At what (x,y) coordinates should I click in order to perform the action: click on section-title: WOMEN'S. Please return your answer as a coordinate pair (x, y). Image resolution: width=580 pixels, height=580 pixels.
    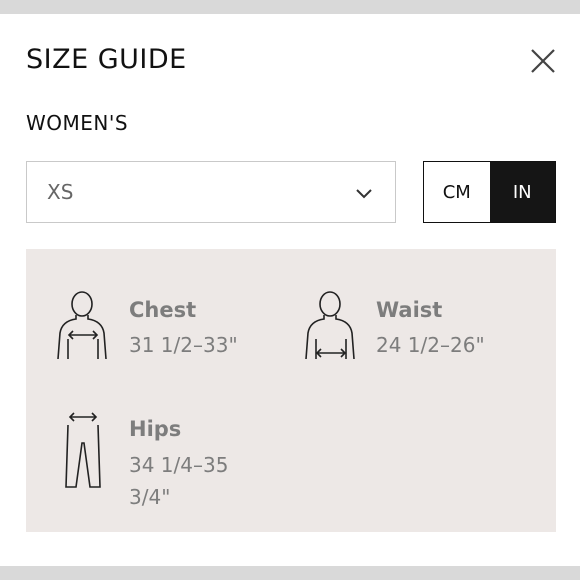
    Looking at the image, I should click on (77, 123).